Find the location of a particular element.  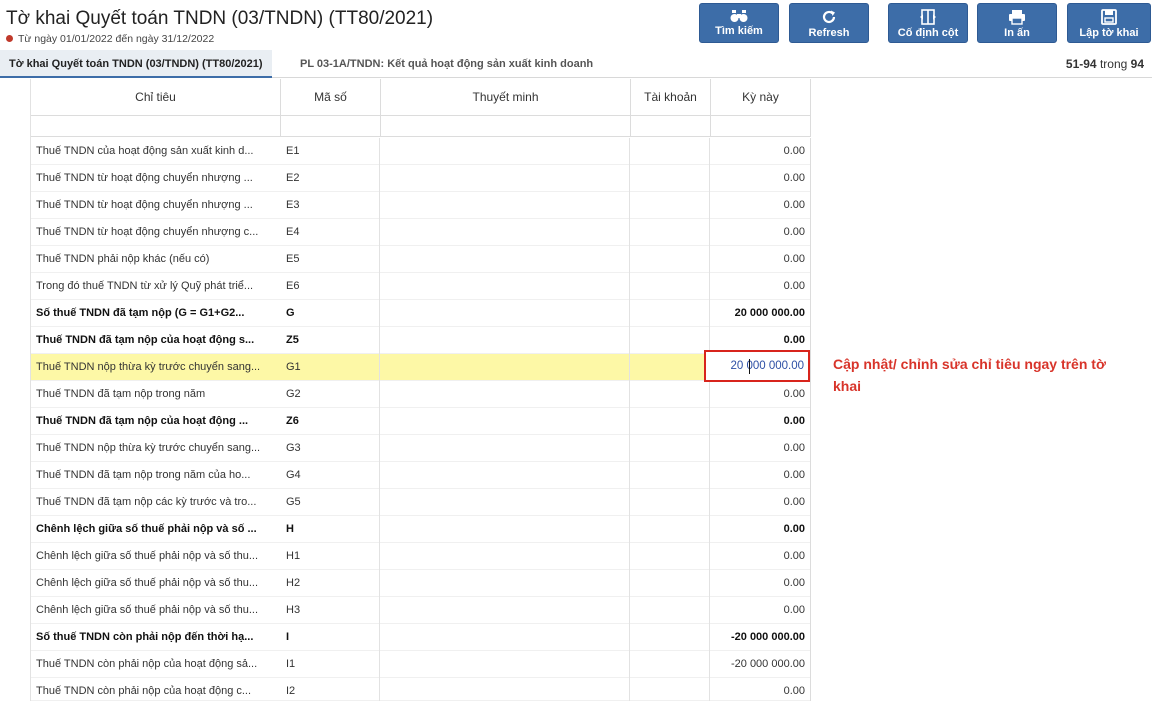

filter-cell-taikhoan is located at coordinates (671, 126).